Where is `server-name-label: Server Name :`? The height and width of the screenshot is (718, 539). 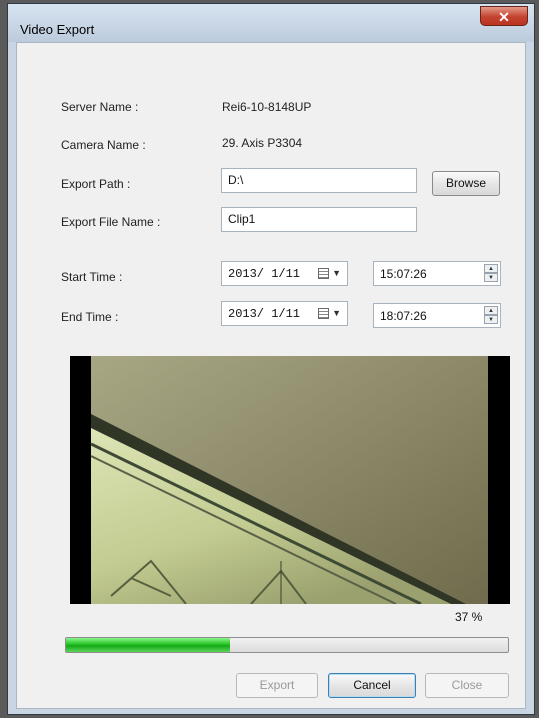 server-name-label: Server Name : is located at coordinates (100, 107).